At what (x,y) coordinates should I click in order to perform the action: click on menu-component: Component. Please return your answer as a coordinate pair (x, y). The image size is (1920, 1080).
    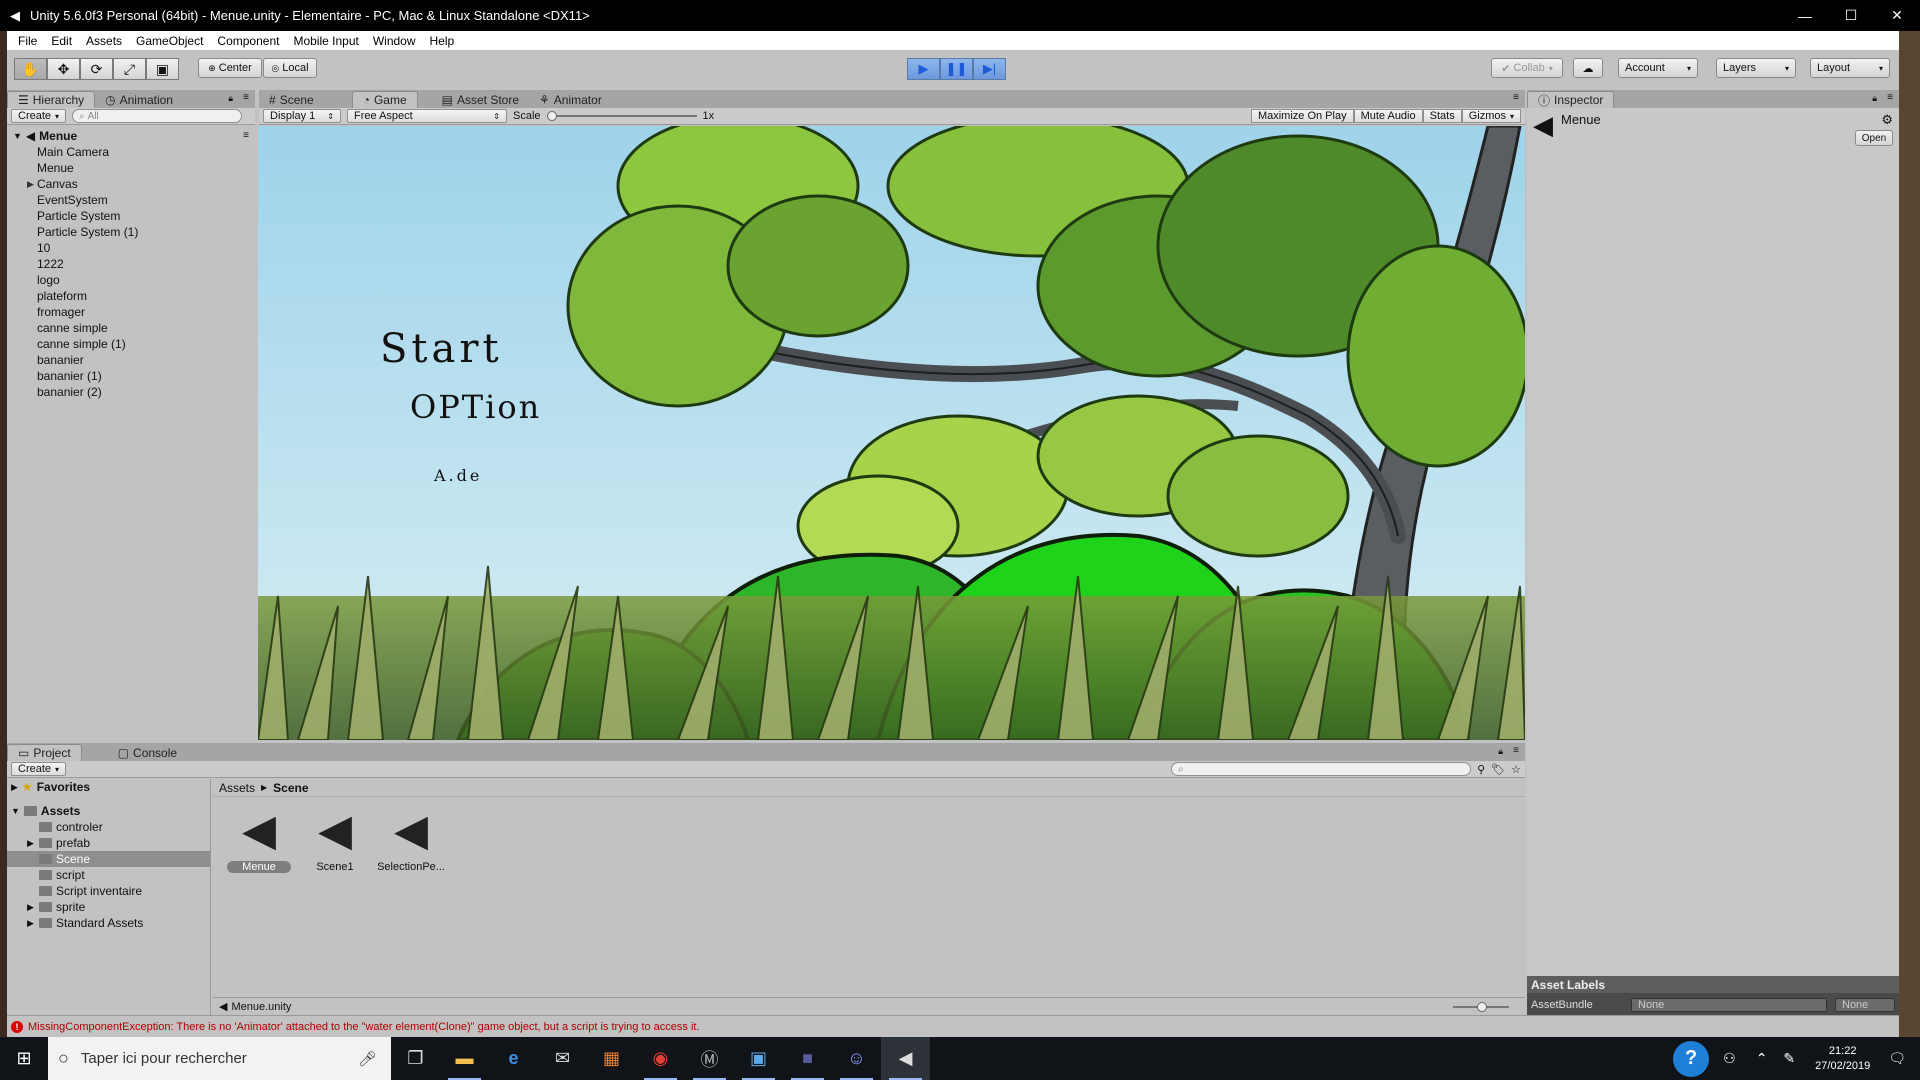
    Looking at the image, I should click on (248, 41).